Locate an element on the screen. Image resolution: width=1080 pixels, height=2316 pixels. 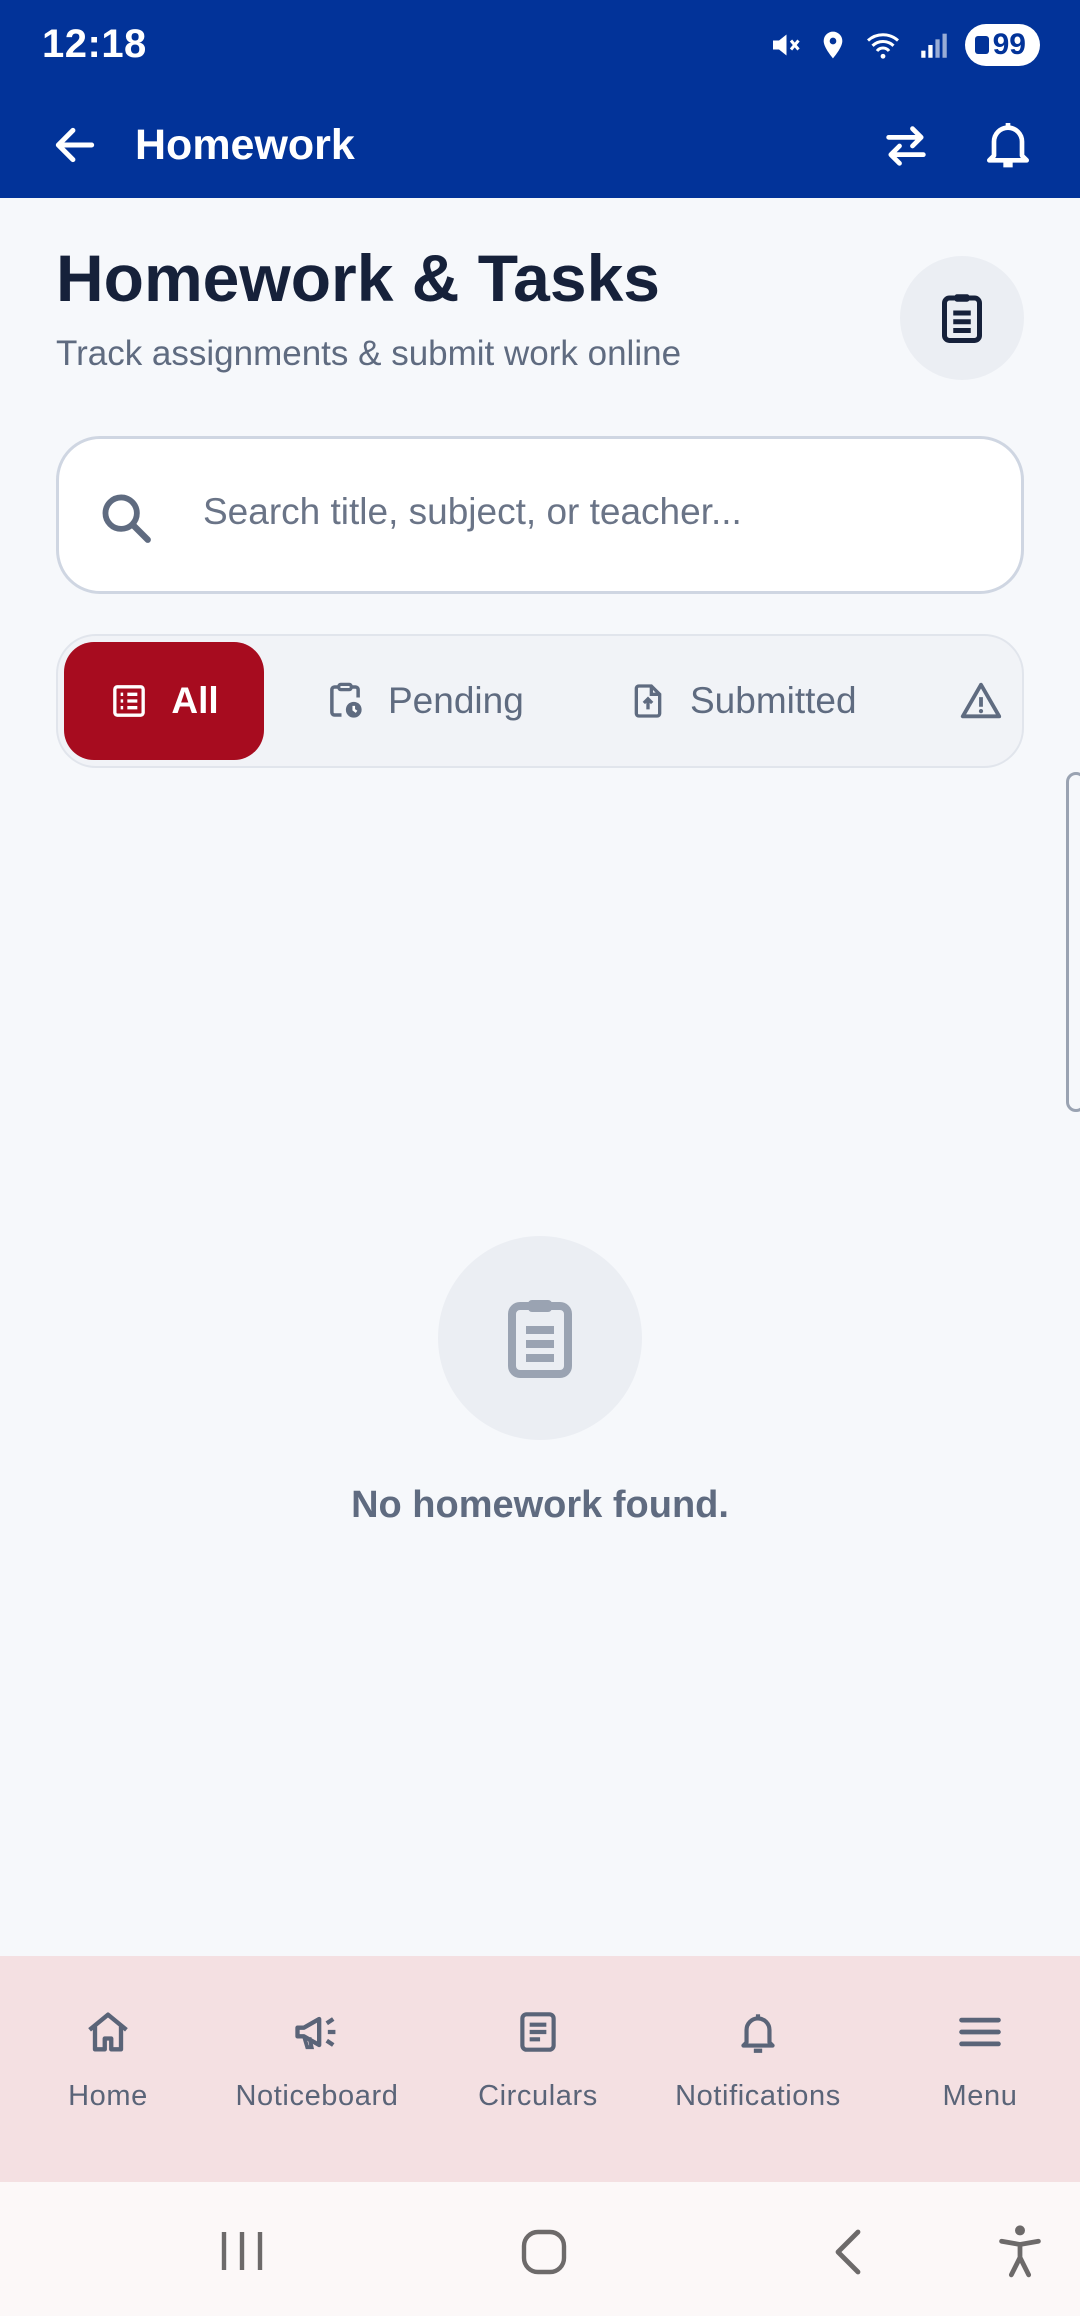
tab-overdue is located at coordinates (990, 701).